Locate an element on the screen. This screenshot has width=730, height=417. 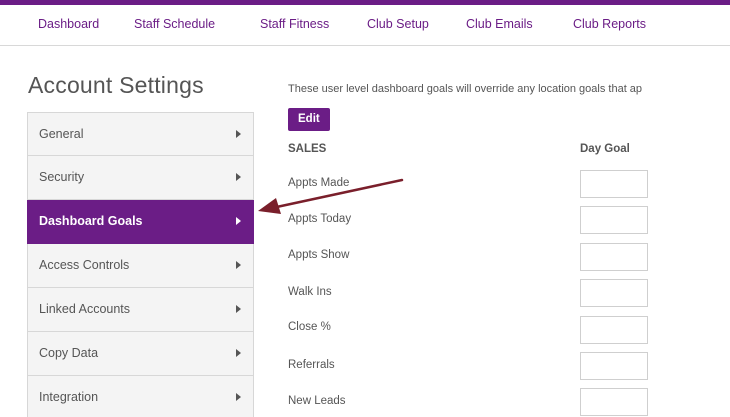
nav-club-emails: Club Emails is located at coordinates (499, 24).